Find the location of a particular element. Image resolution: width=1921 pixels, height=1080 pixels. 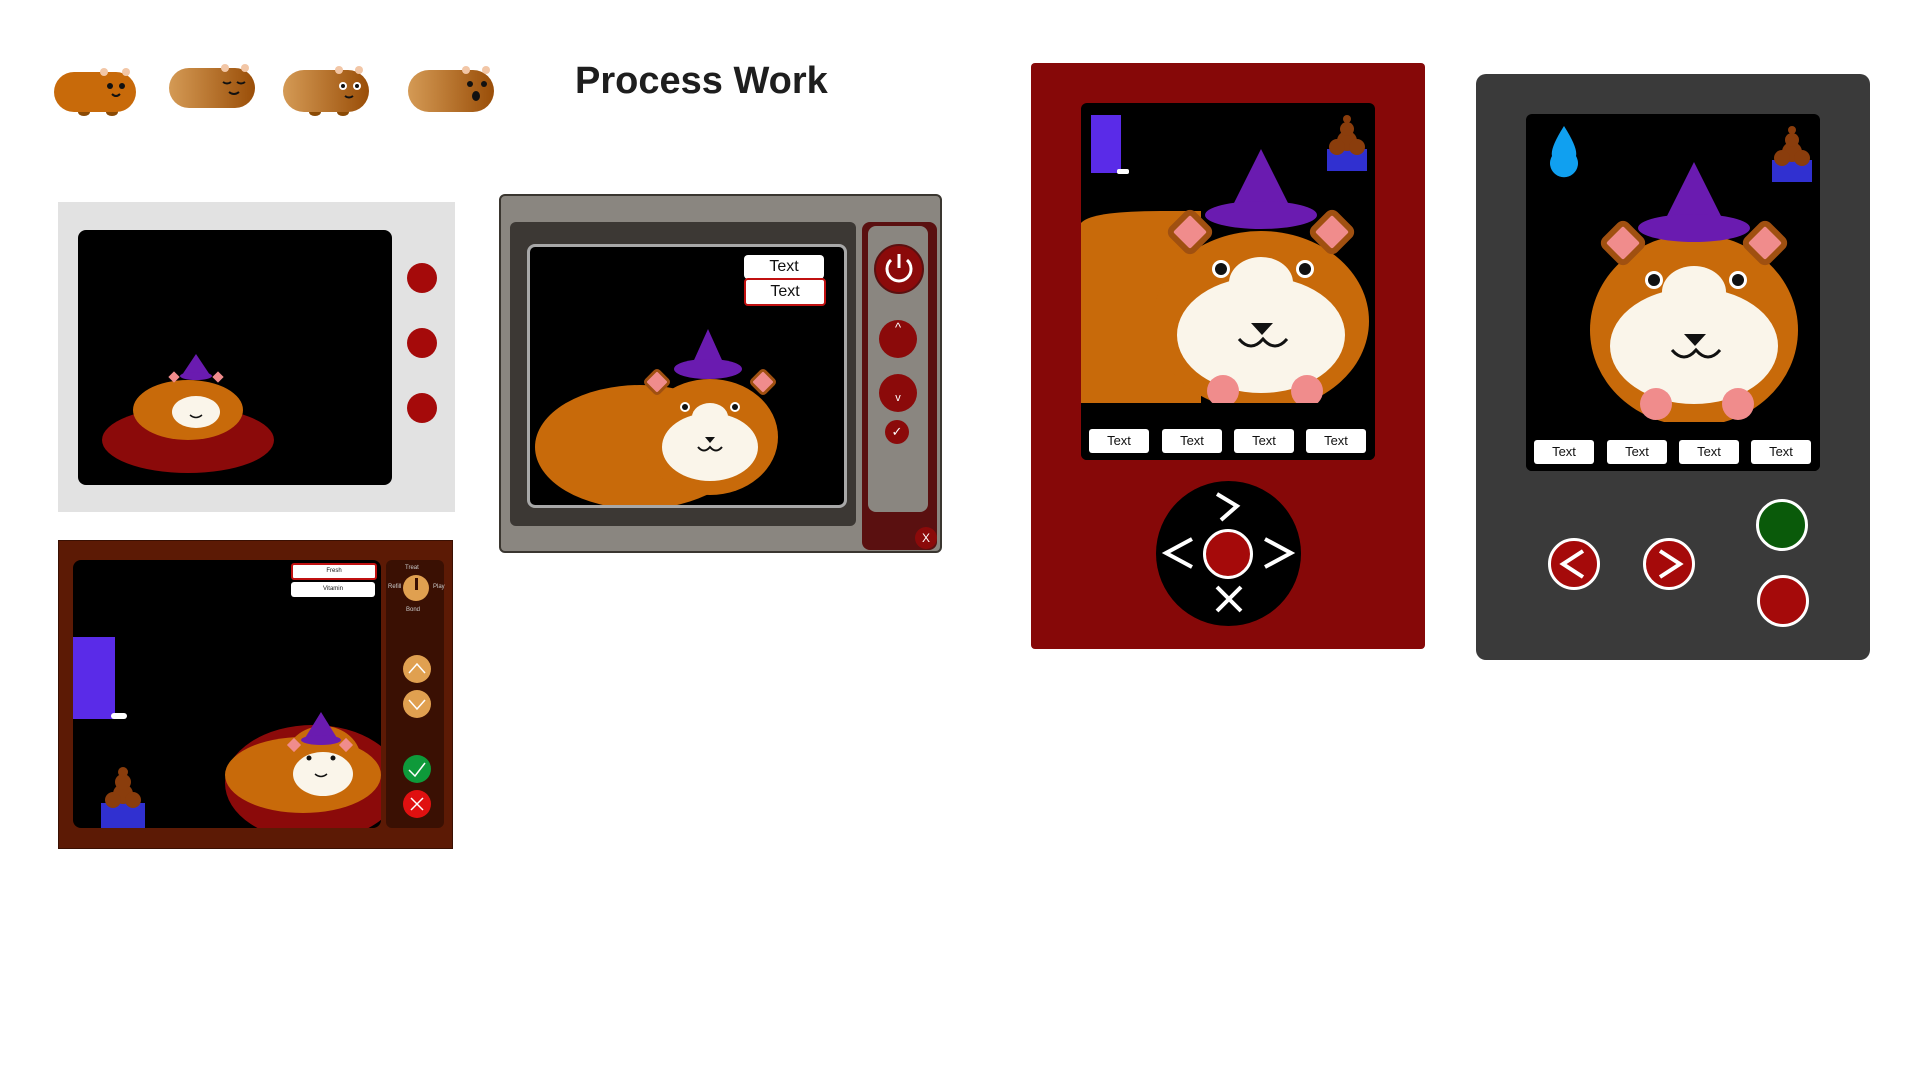

green-button is located at coordinates (1782, 525).